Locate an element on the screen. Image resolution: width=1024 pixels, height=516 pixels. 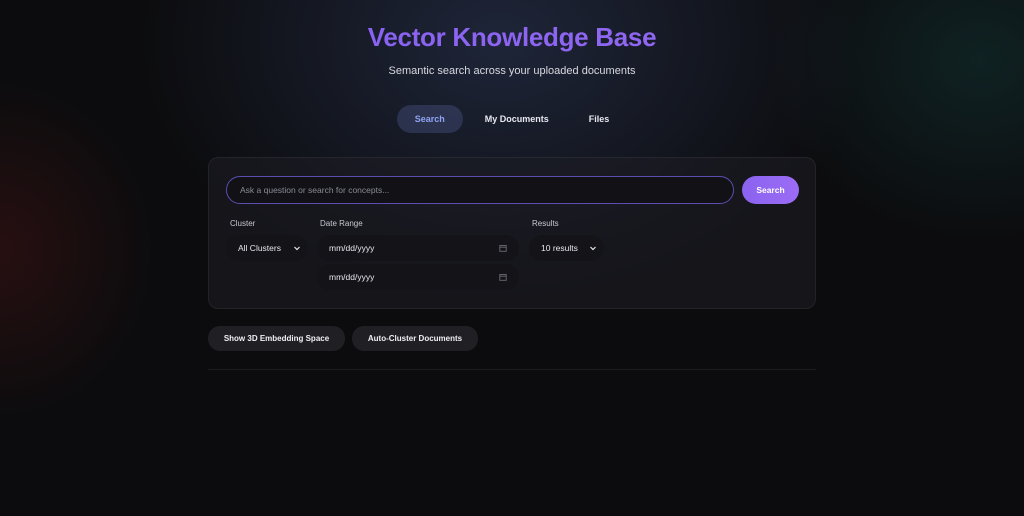
page-title: Vector Knowledge Base is located at coordinates (512, 37).